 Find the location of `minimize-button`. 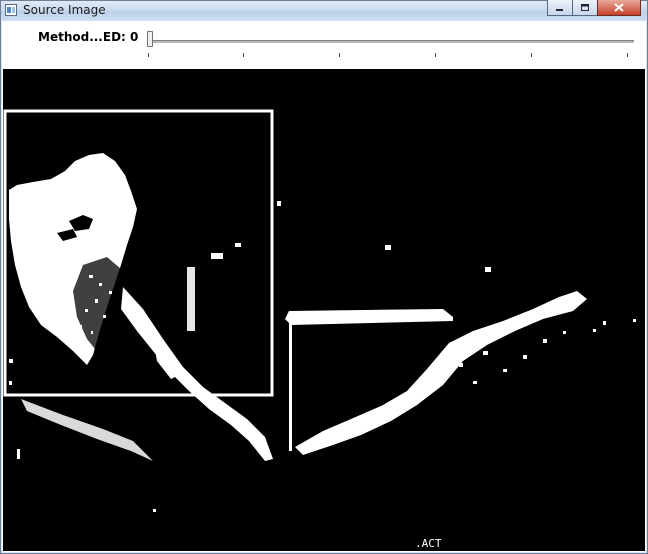

minimize-button is located at coordinates (559, 8).